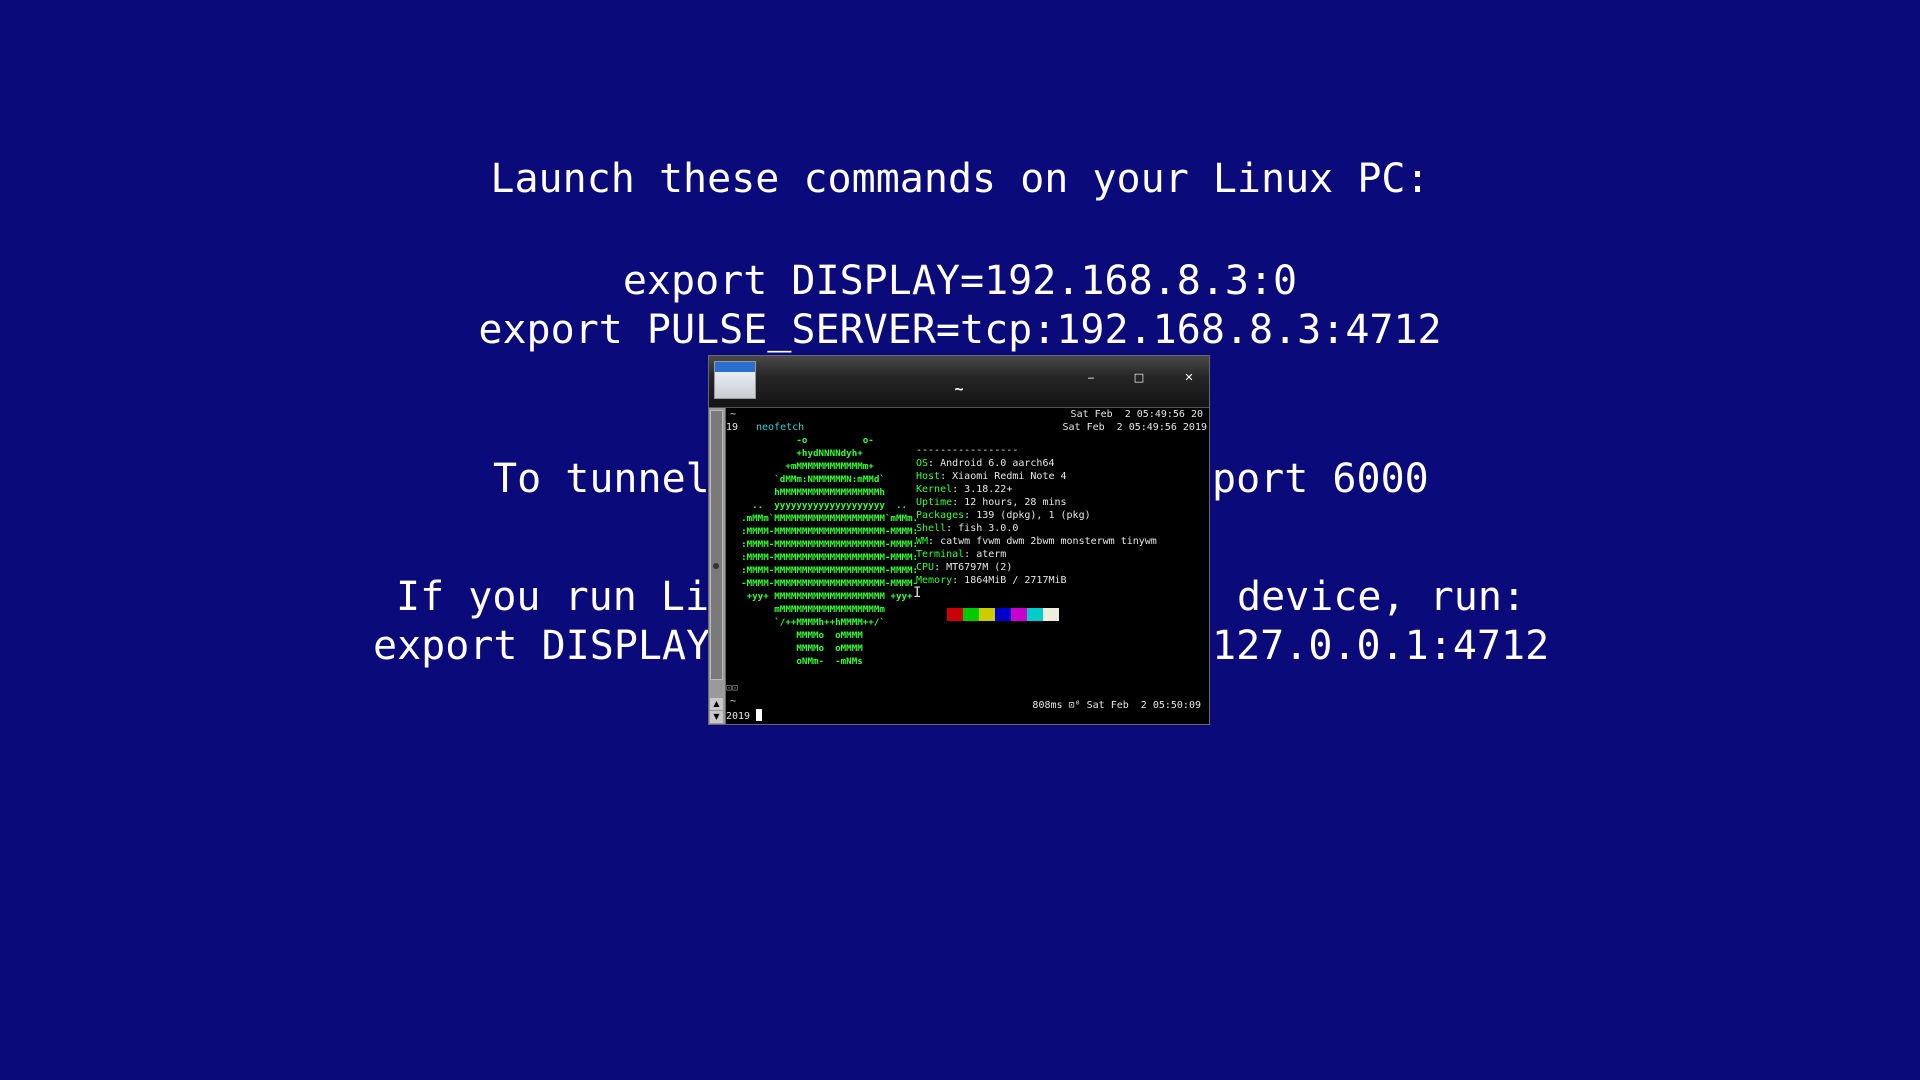 This screenshot has height=1080, width=1920. What do you see at coordinates (960, 281) in the screenshot?
I see `bg-export-display-line: export DISPLAY=192.168.8.3:0` at bounding box center [960, 281].